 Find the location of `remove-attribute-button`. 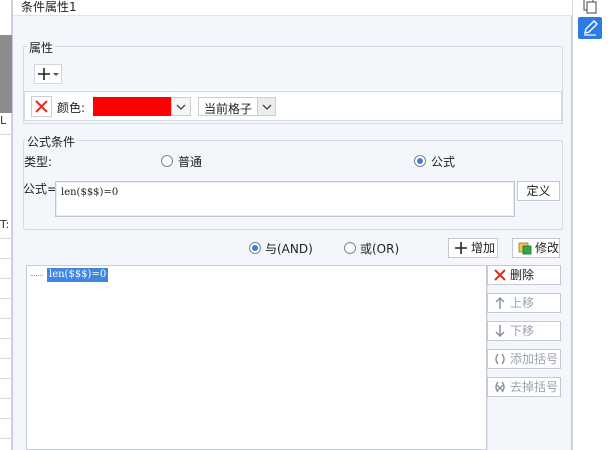

remove-attribute-button is located at coordinates (41, 106).